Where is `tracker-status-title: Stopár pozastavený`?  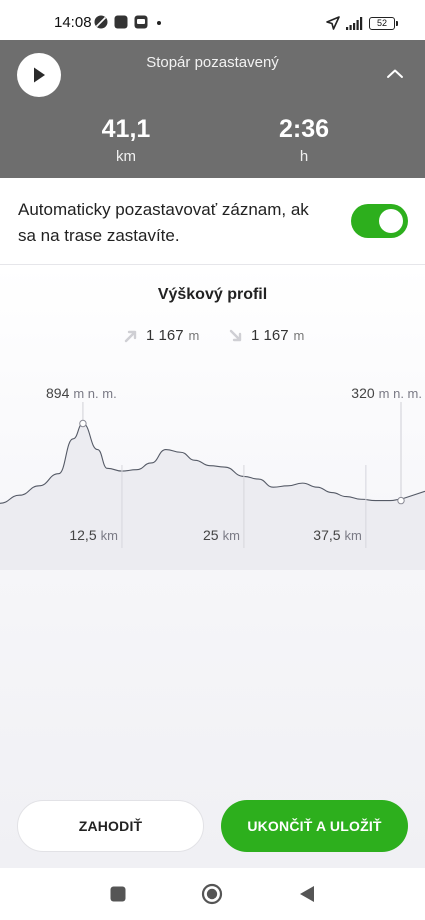
tracker-status-title: Stopár pozastavený is located at coordinates (212, 62).